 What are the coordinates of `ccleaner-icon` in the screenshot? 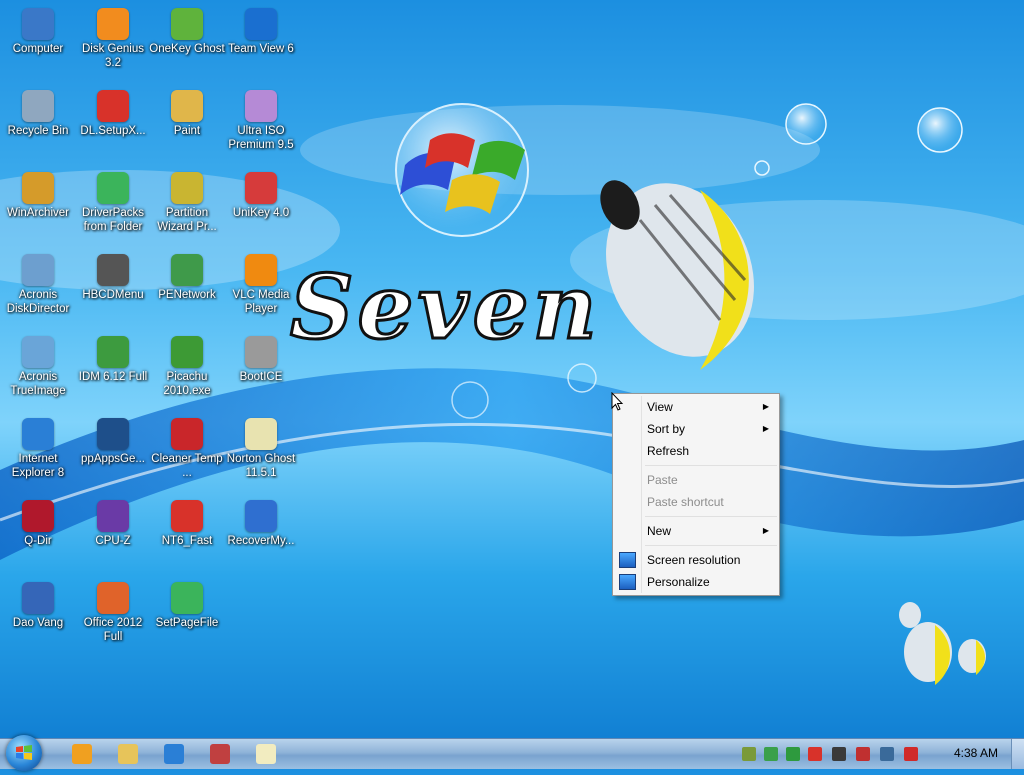 It's located at (187, 434).